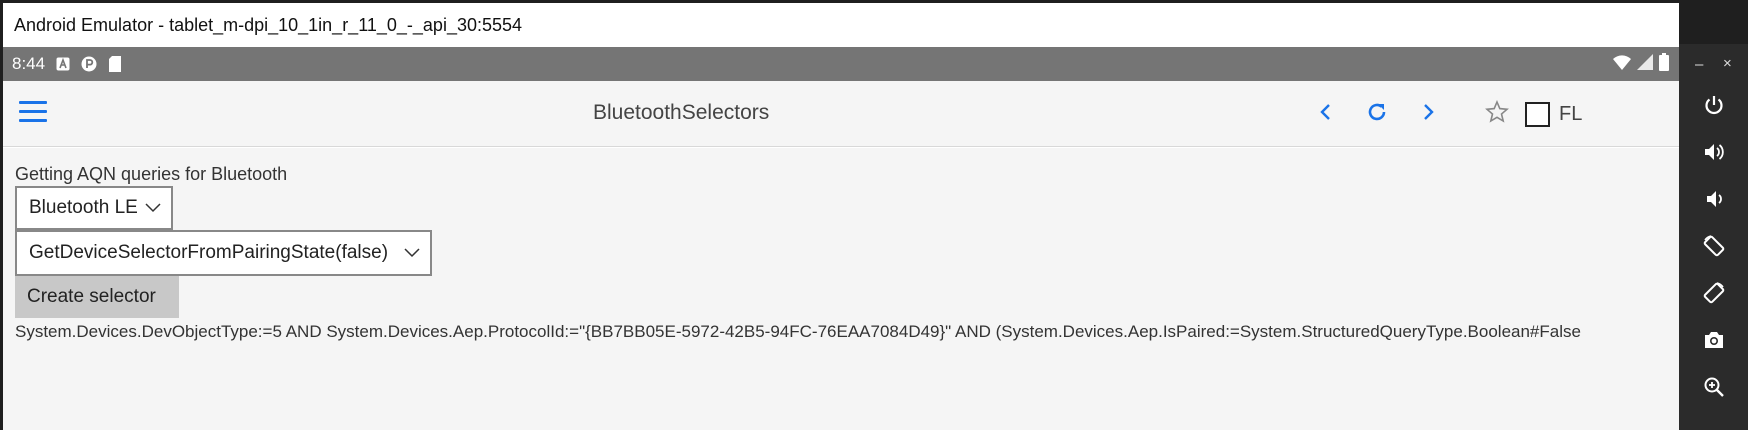  Describe the element at coordinates (1664, 64) in the screenshot. I see `battery-icon` at that location.